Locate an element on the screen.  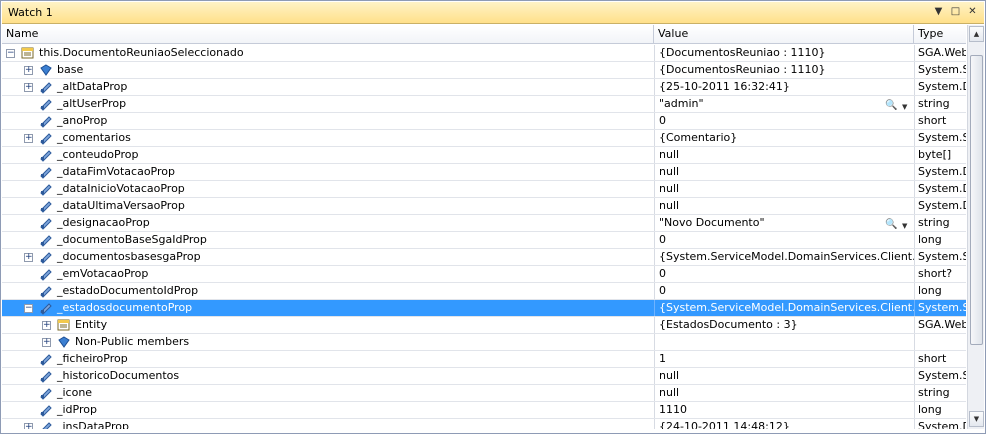
column-name: Name is located at coordinates (328, 34).